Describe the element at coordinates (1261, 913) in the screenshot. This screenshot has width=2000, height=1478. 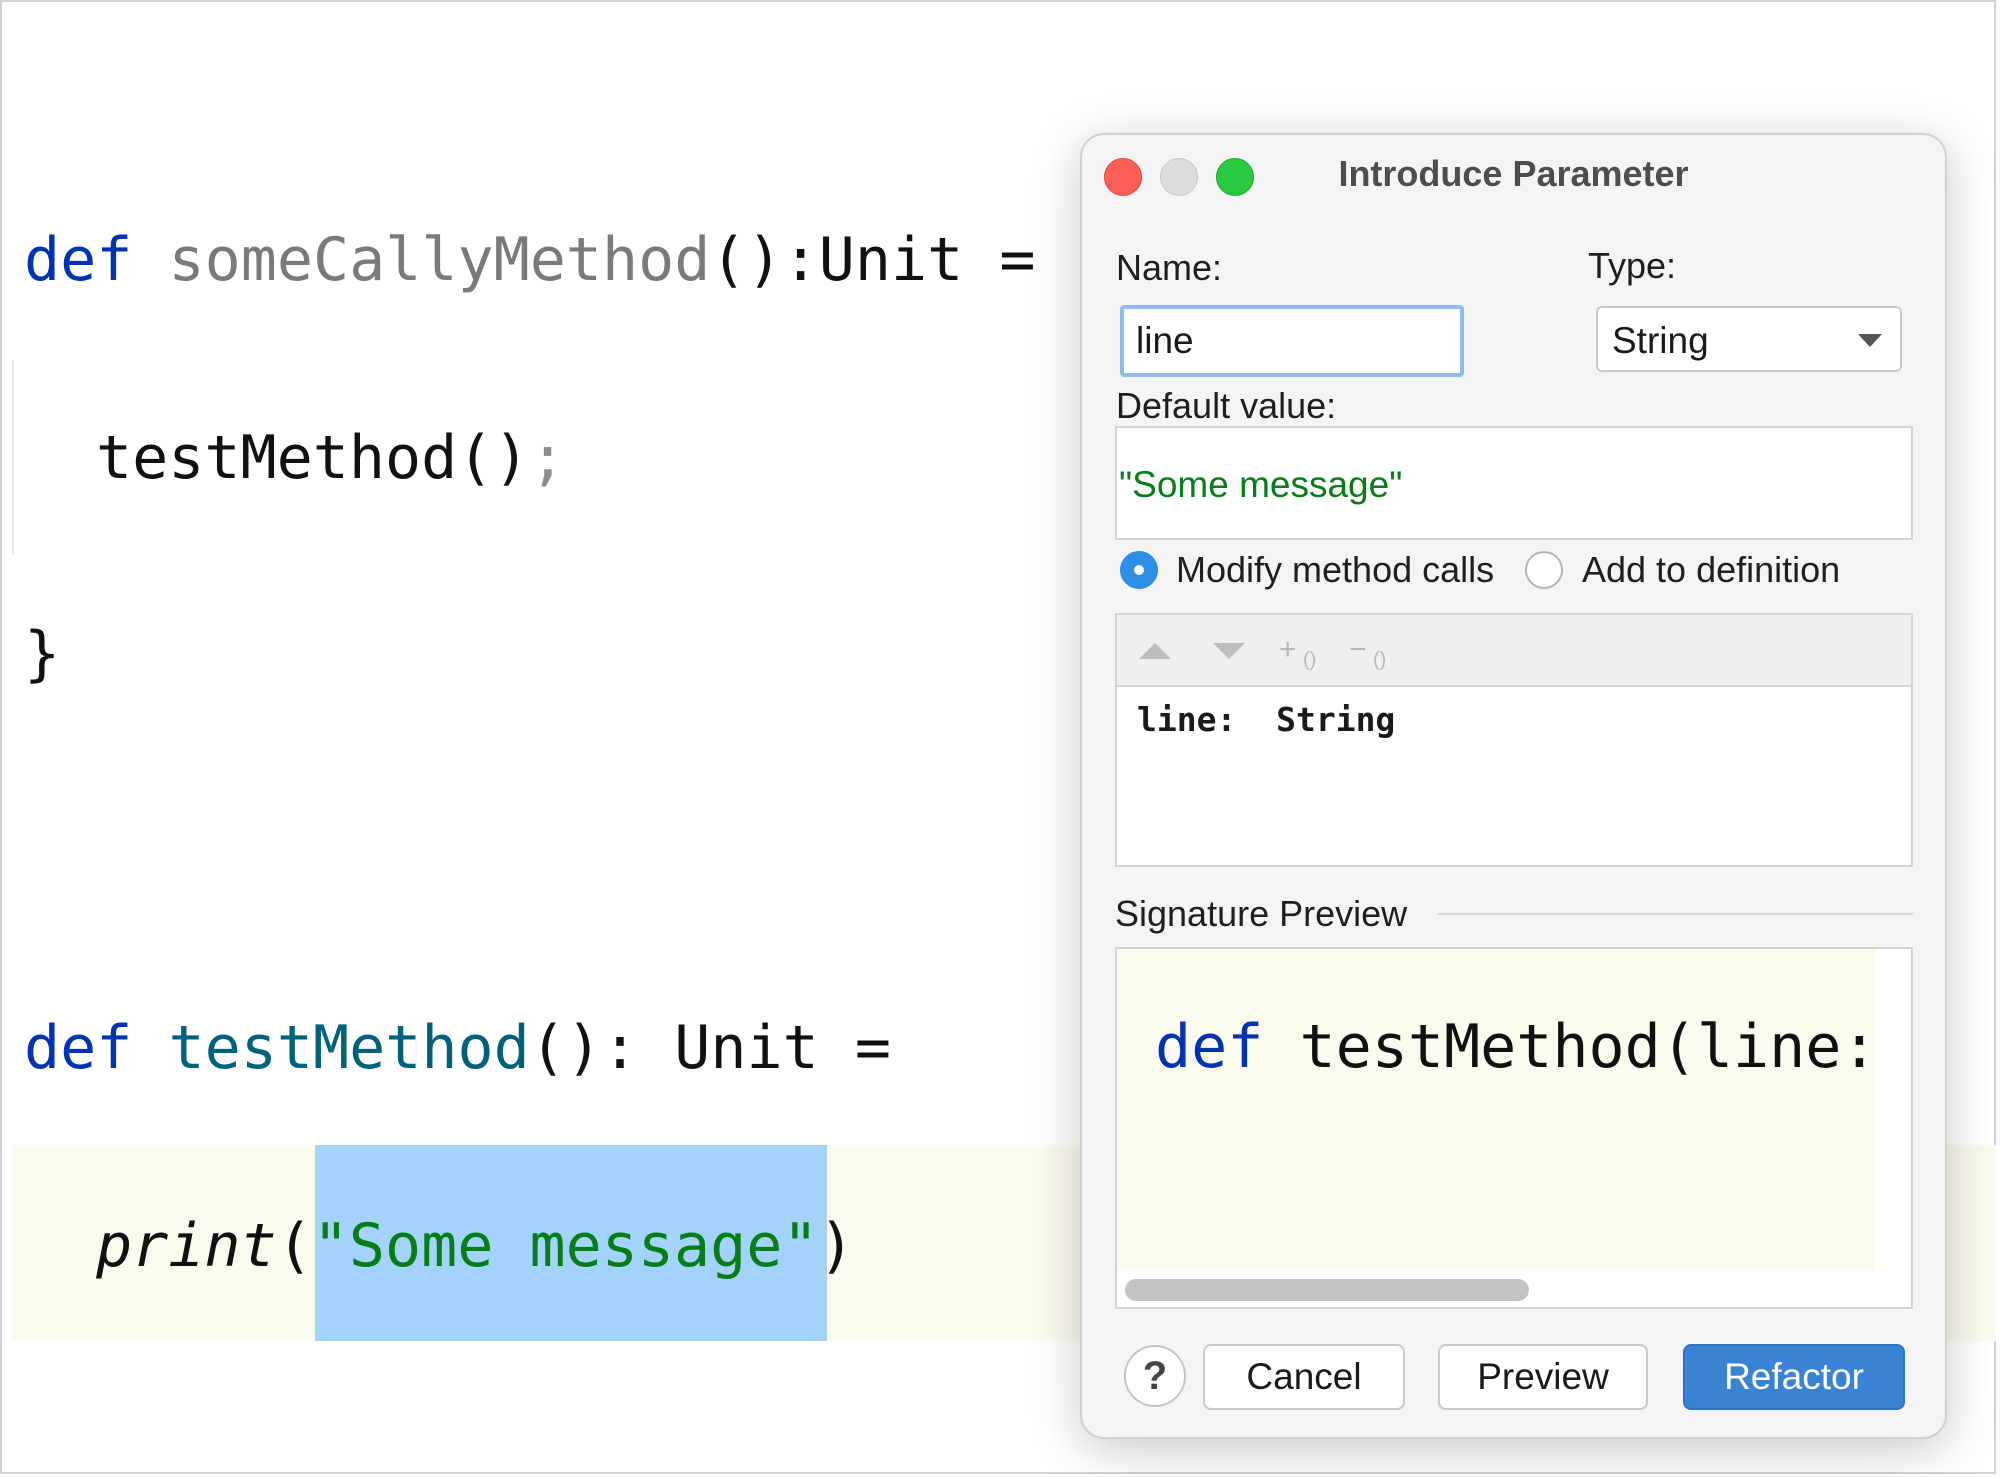
I see `signature-preview-label: Signature Preview` at that location.